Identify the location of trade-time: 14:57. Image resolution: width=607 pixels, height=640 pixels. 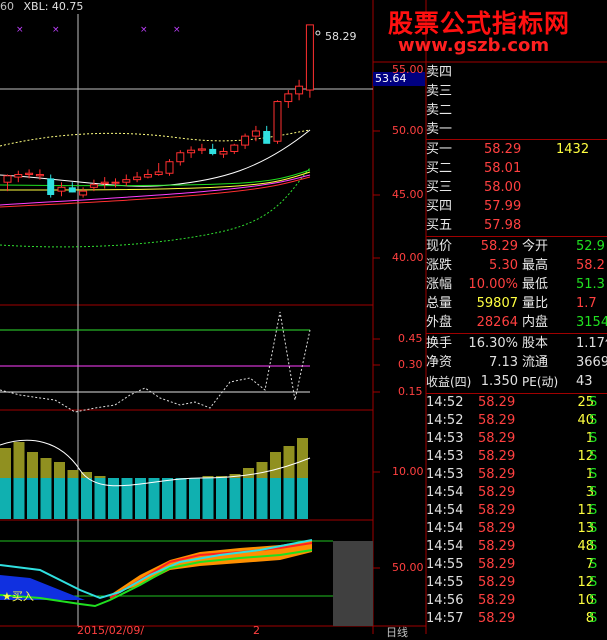
(445, 618).